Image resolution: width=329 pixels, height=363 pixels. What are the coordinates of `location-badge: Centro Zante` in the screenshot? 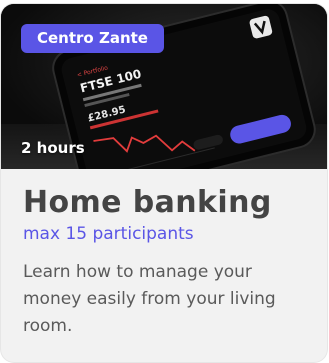 It's located at (92, 38).